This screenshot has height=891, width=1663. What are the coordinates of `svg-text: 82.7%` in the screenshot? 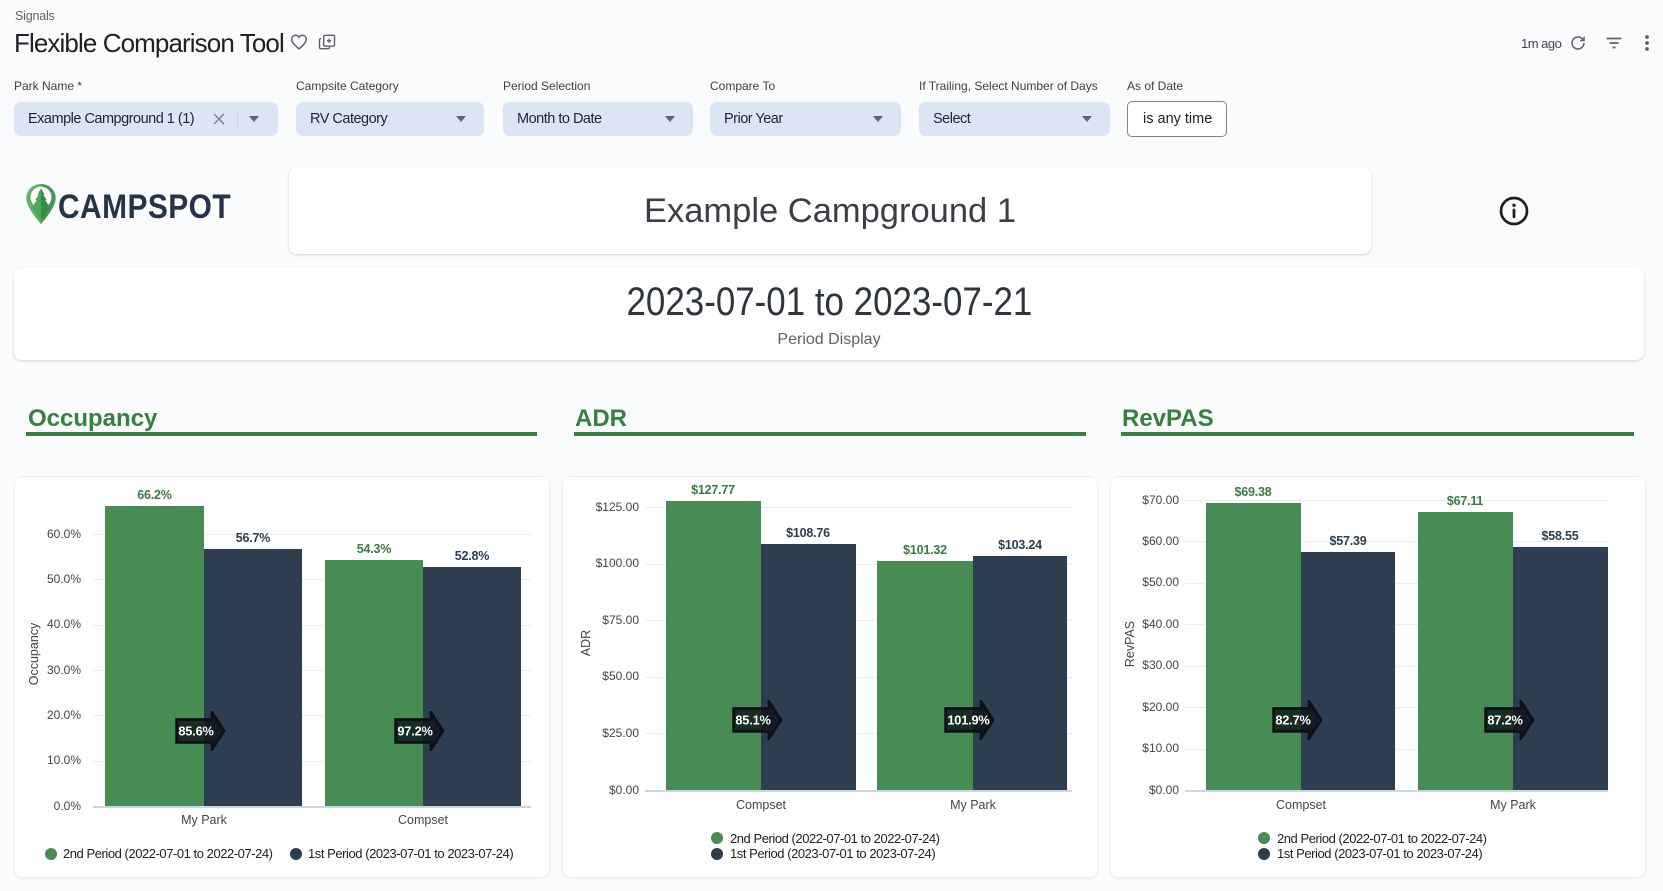 It's located at (1293, 719).